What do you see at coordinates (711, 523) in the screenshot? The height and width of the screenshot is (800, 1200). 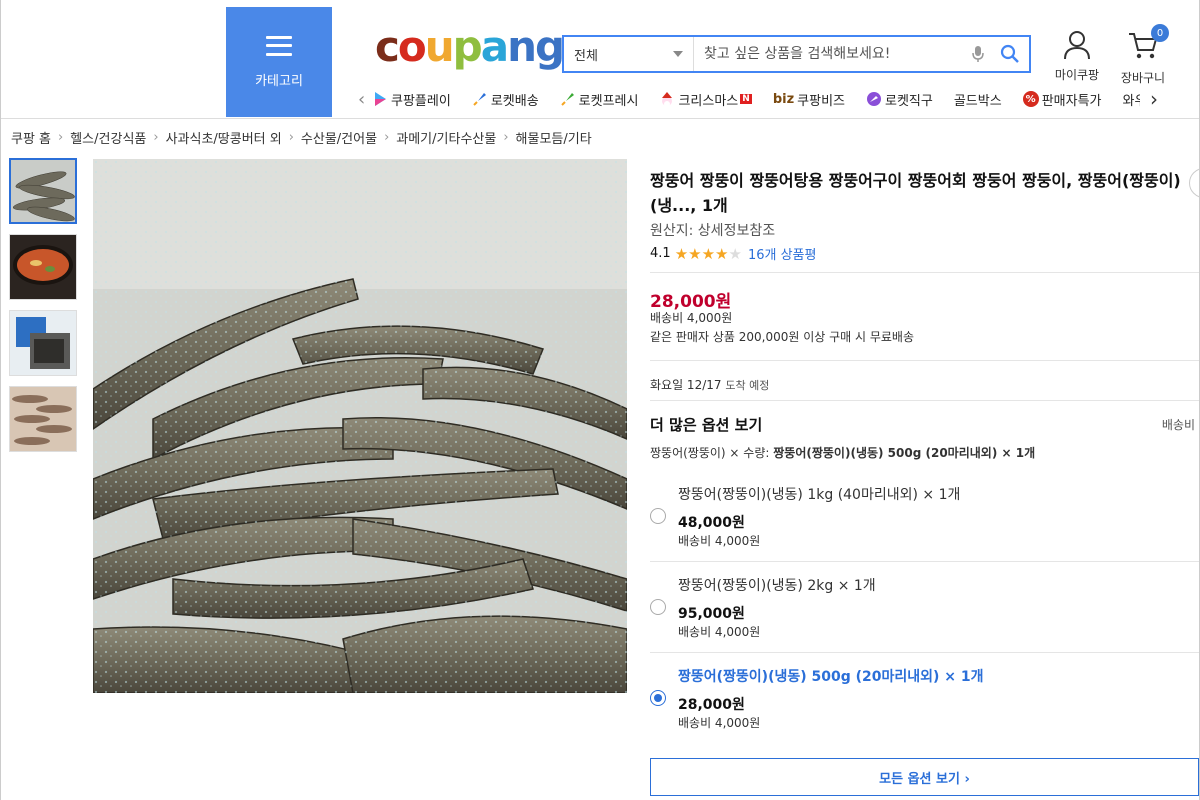 I see `option-price: 48,000원` at bounding box center [711, 523].